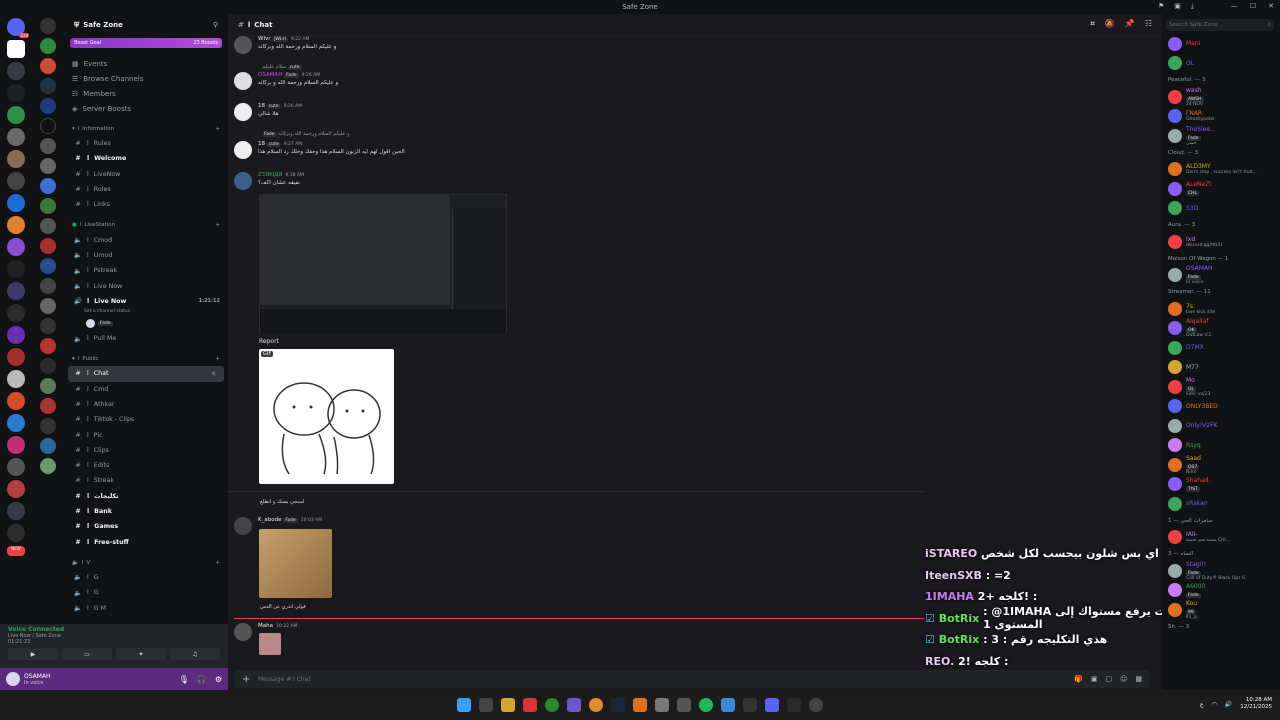 The image size is (1280, 720). Describe the element at coordinates (1221, 368) in the screenshot. I see `member-item: M77` at that location.